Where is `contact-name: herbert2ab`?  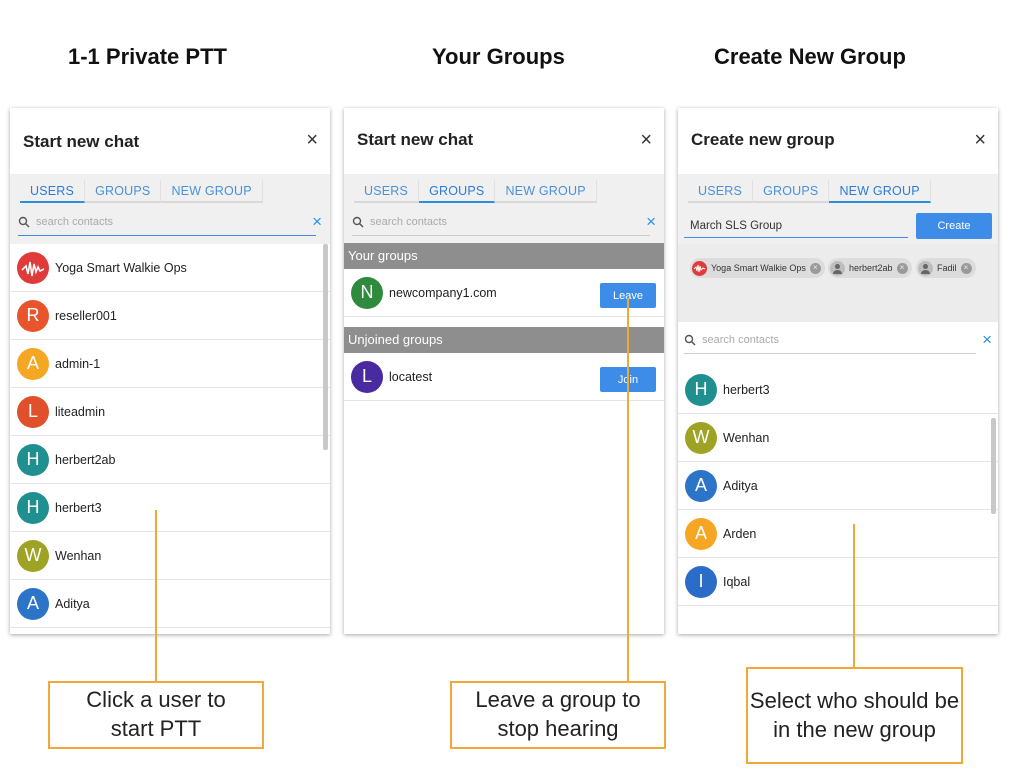
contact-name: herbert2ab is located at coordinates (85, 459).